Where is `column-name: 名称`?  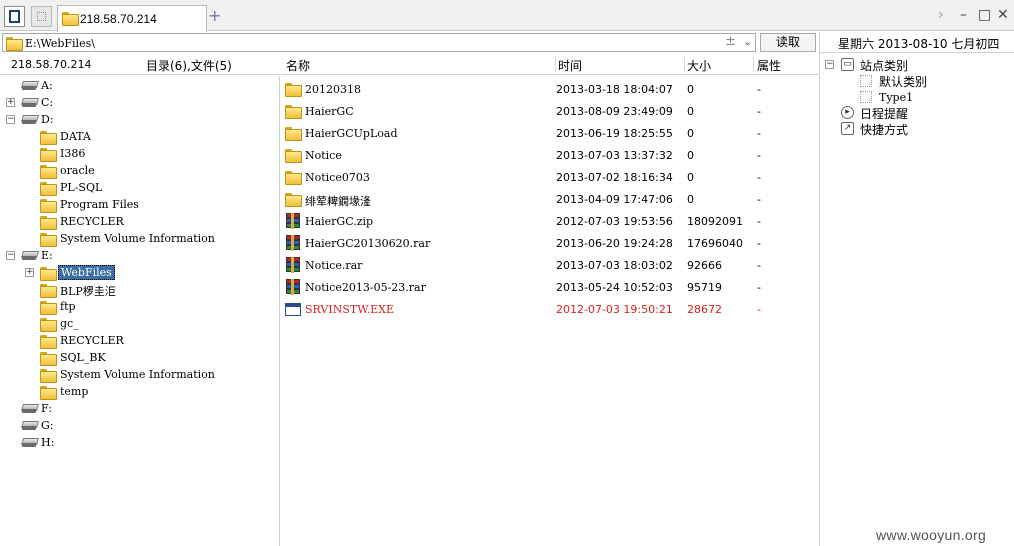
column-name: 名称 is located at coordinates (298, 65).